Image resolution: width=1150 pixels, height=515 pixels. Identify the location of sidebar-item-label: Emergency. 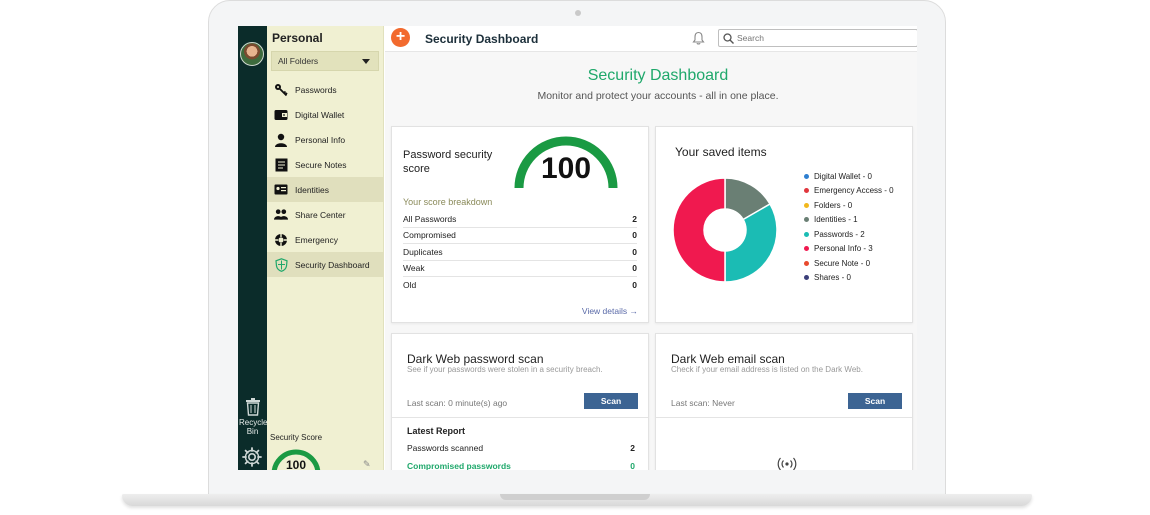
(316, 239).